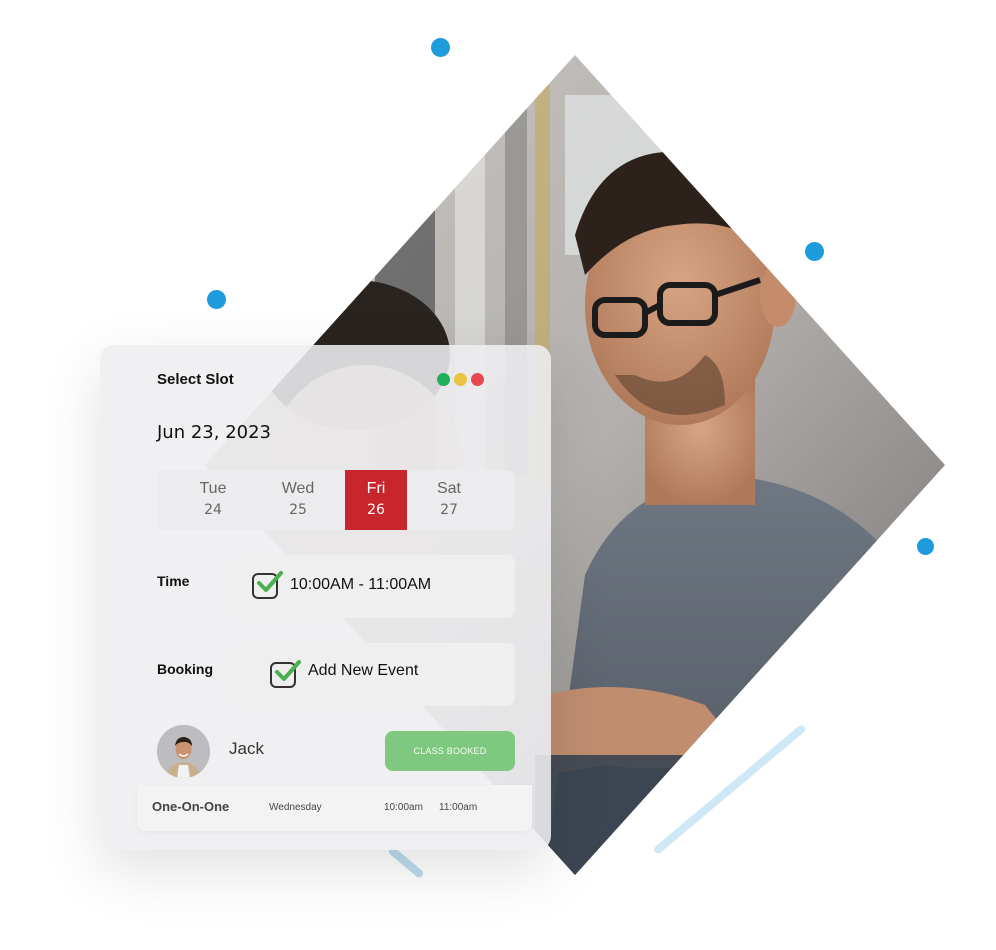  I want to click on time-slot-field: 10:00AM - 11:00AM, so click(376, 586).